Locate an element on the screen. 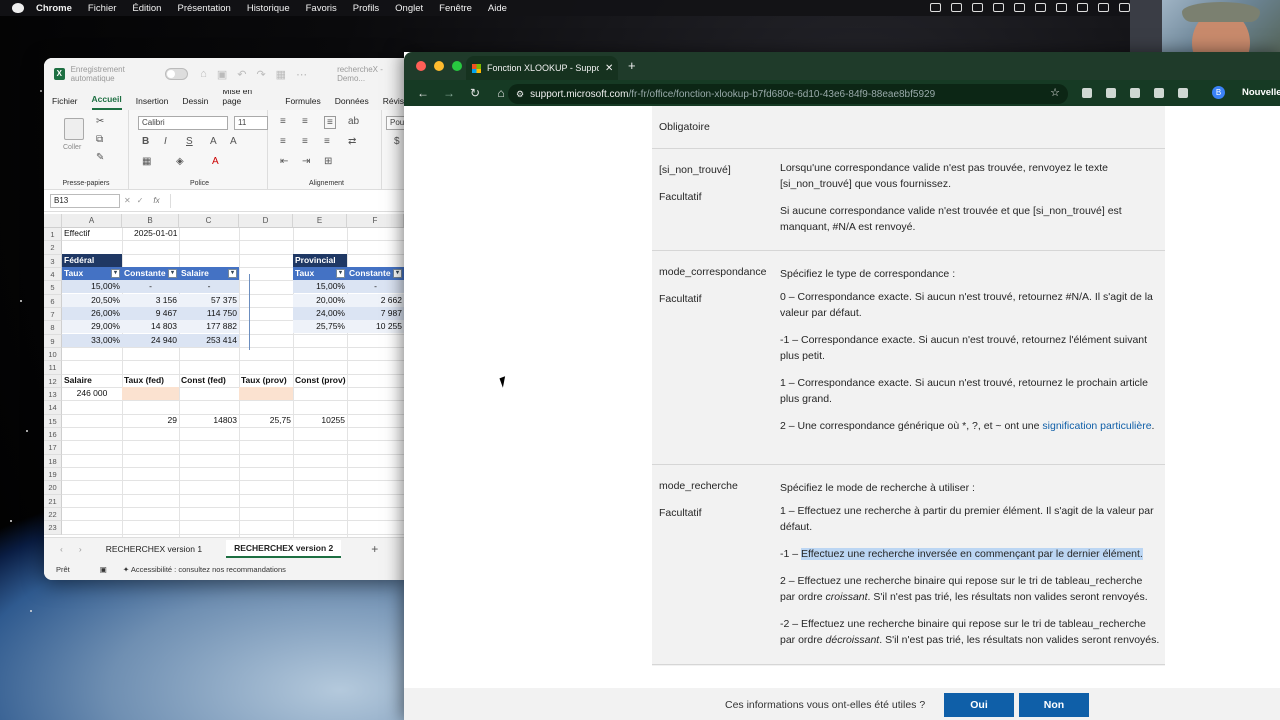 This screenshot has height=720, width=1280. merge-icon: ⊞ is located at coordinates (328, 161).